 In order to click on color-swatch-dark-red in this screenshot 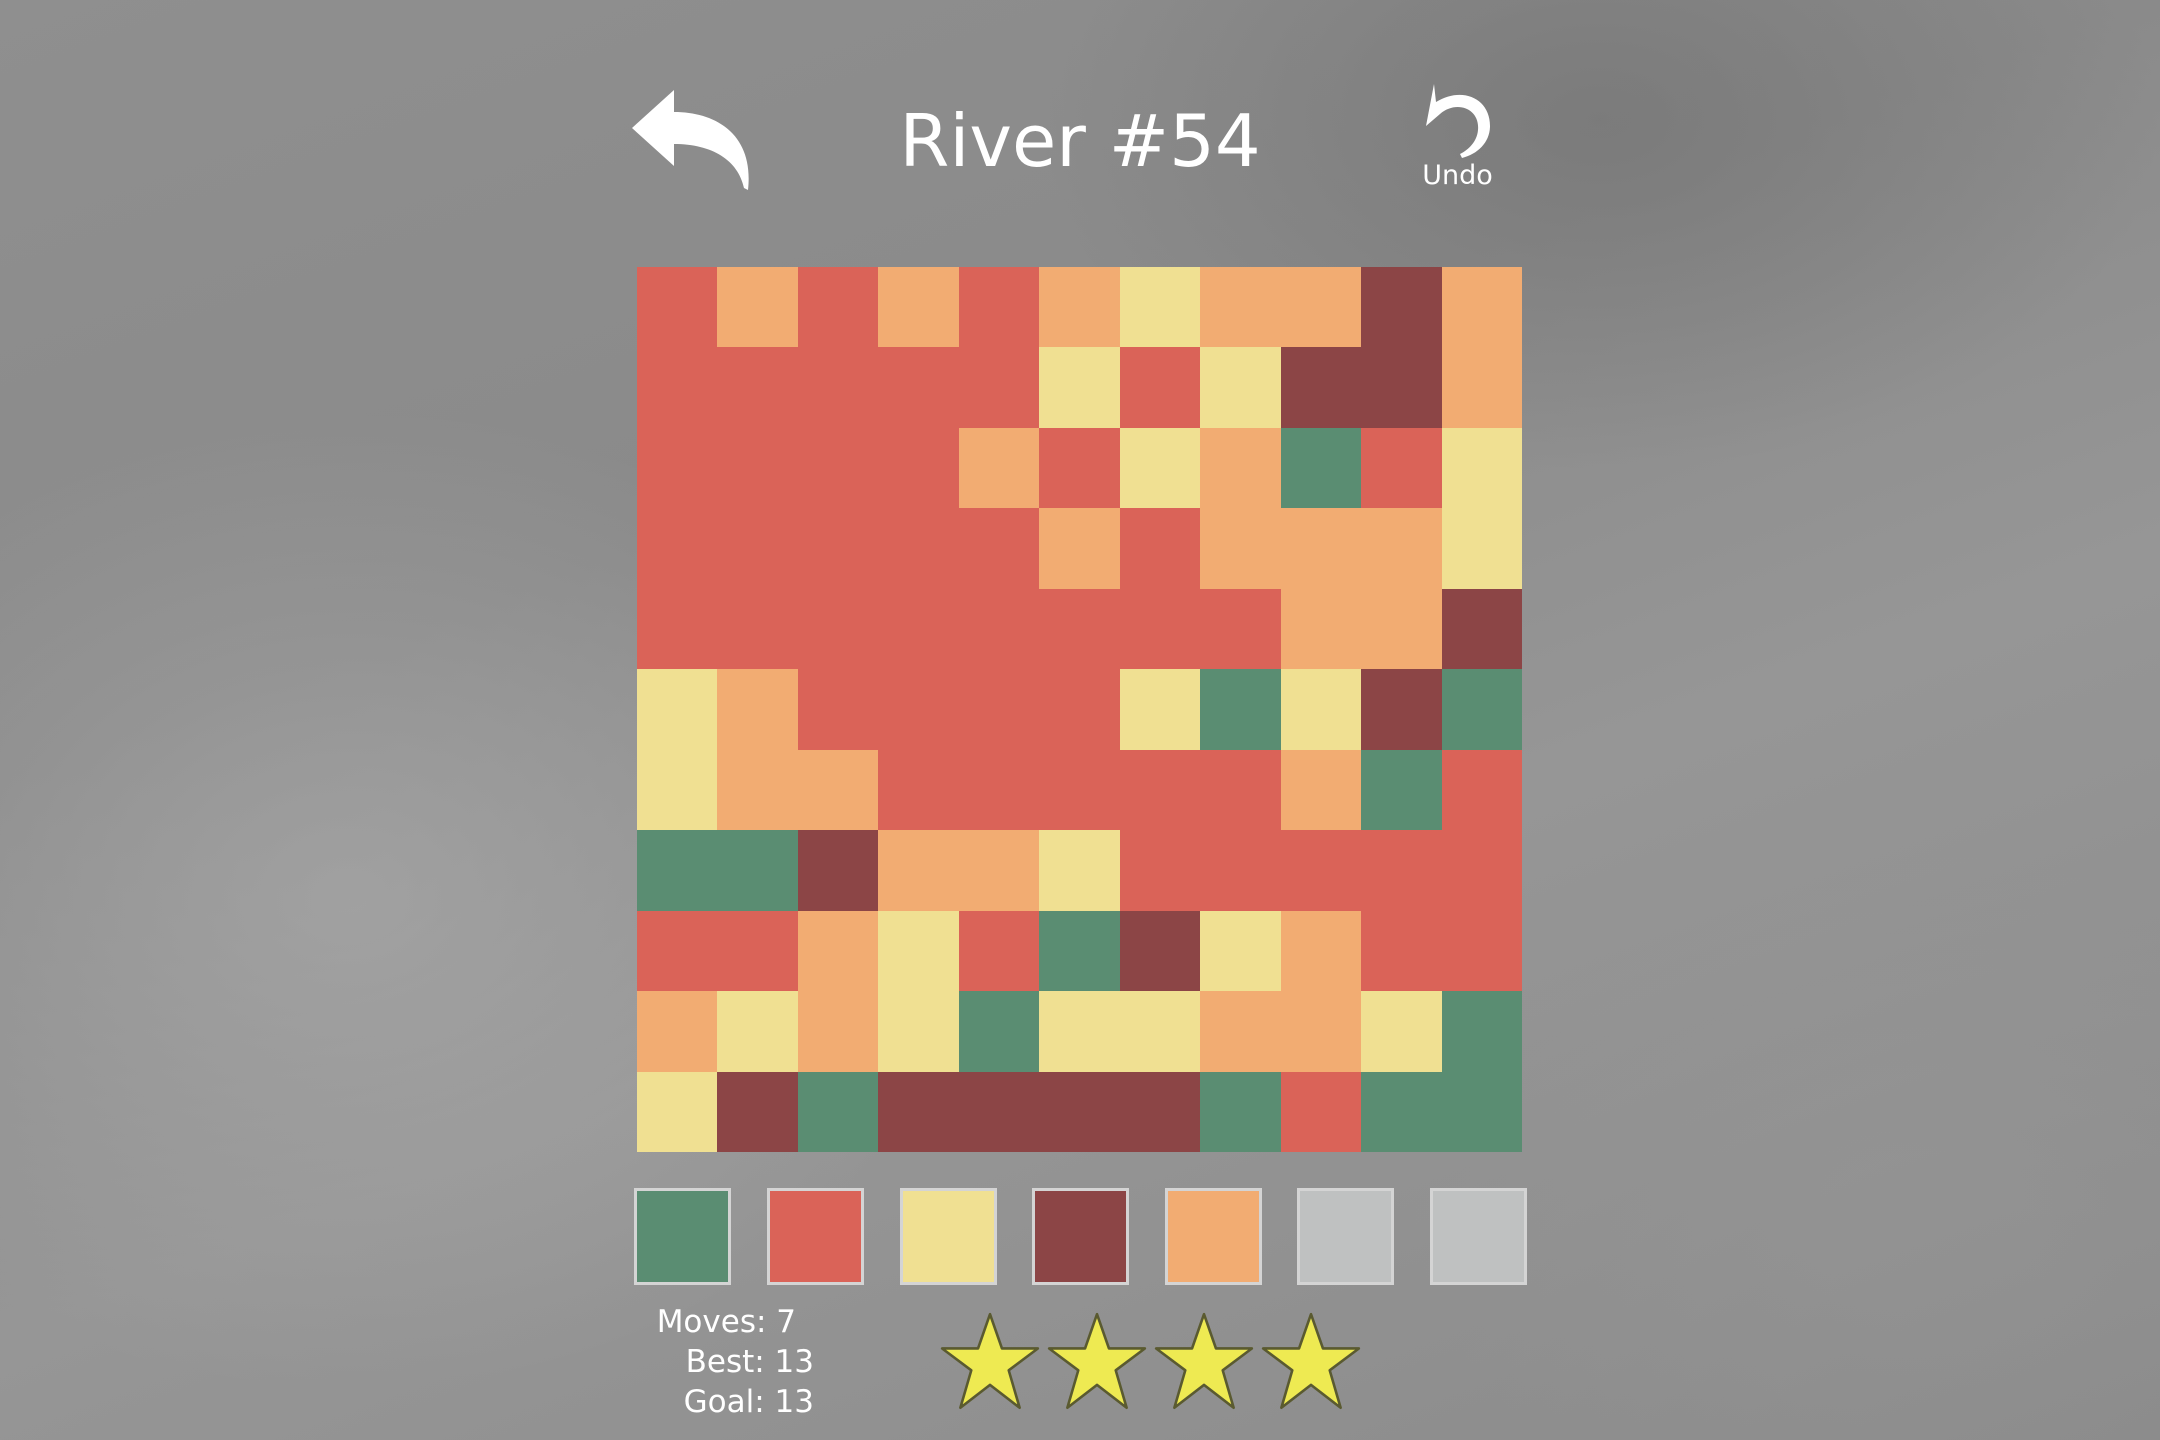, I will do `click(1080, 1236)`.